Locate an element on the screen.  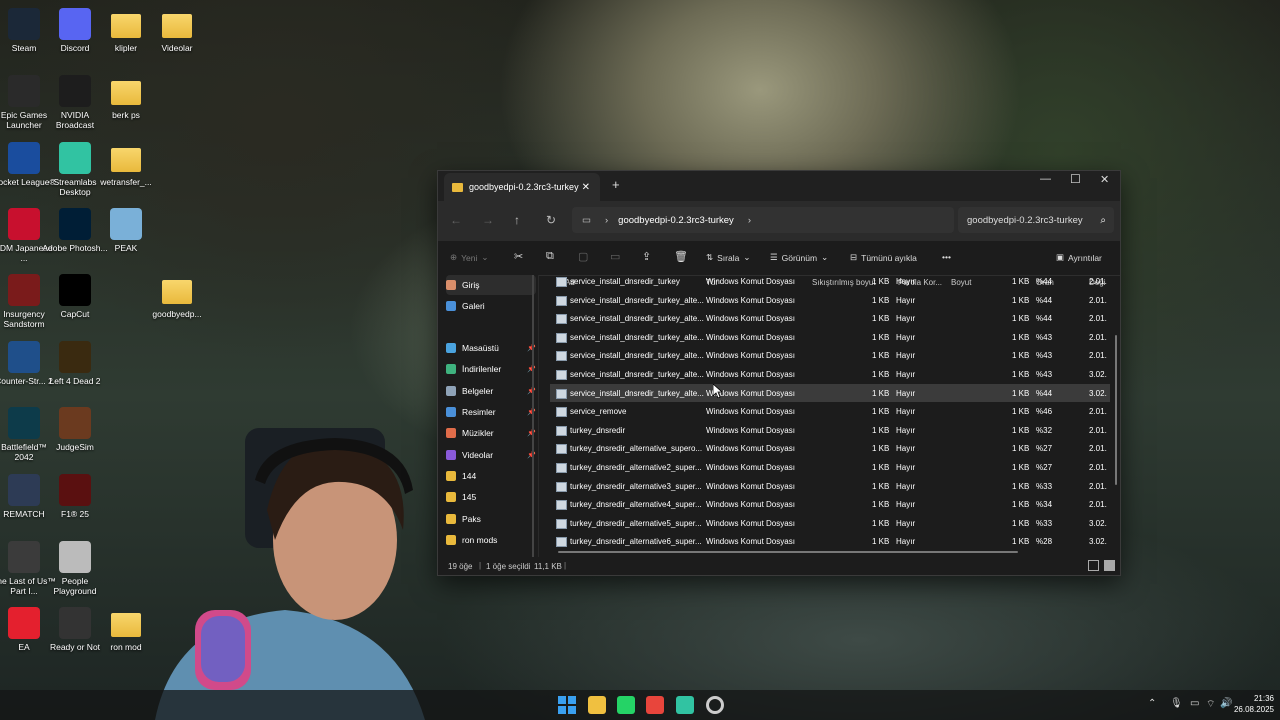
desktop-icon: PEAK is located at coordinates (126, 230).